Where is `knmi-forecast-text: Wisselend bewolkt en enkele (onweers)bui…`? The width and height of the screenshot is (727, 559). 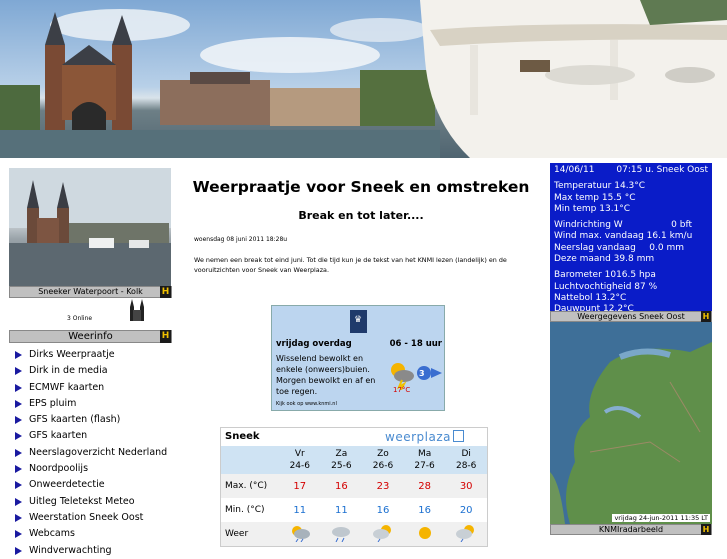 knmi-forecast-text: Wisselend bewolkt en enkele (onweers)bui… is located at coordinates (326, 375).